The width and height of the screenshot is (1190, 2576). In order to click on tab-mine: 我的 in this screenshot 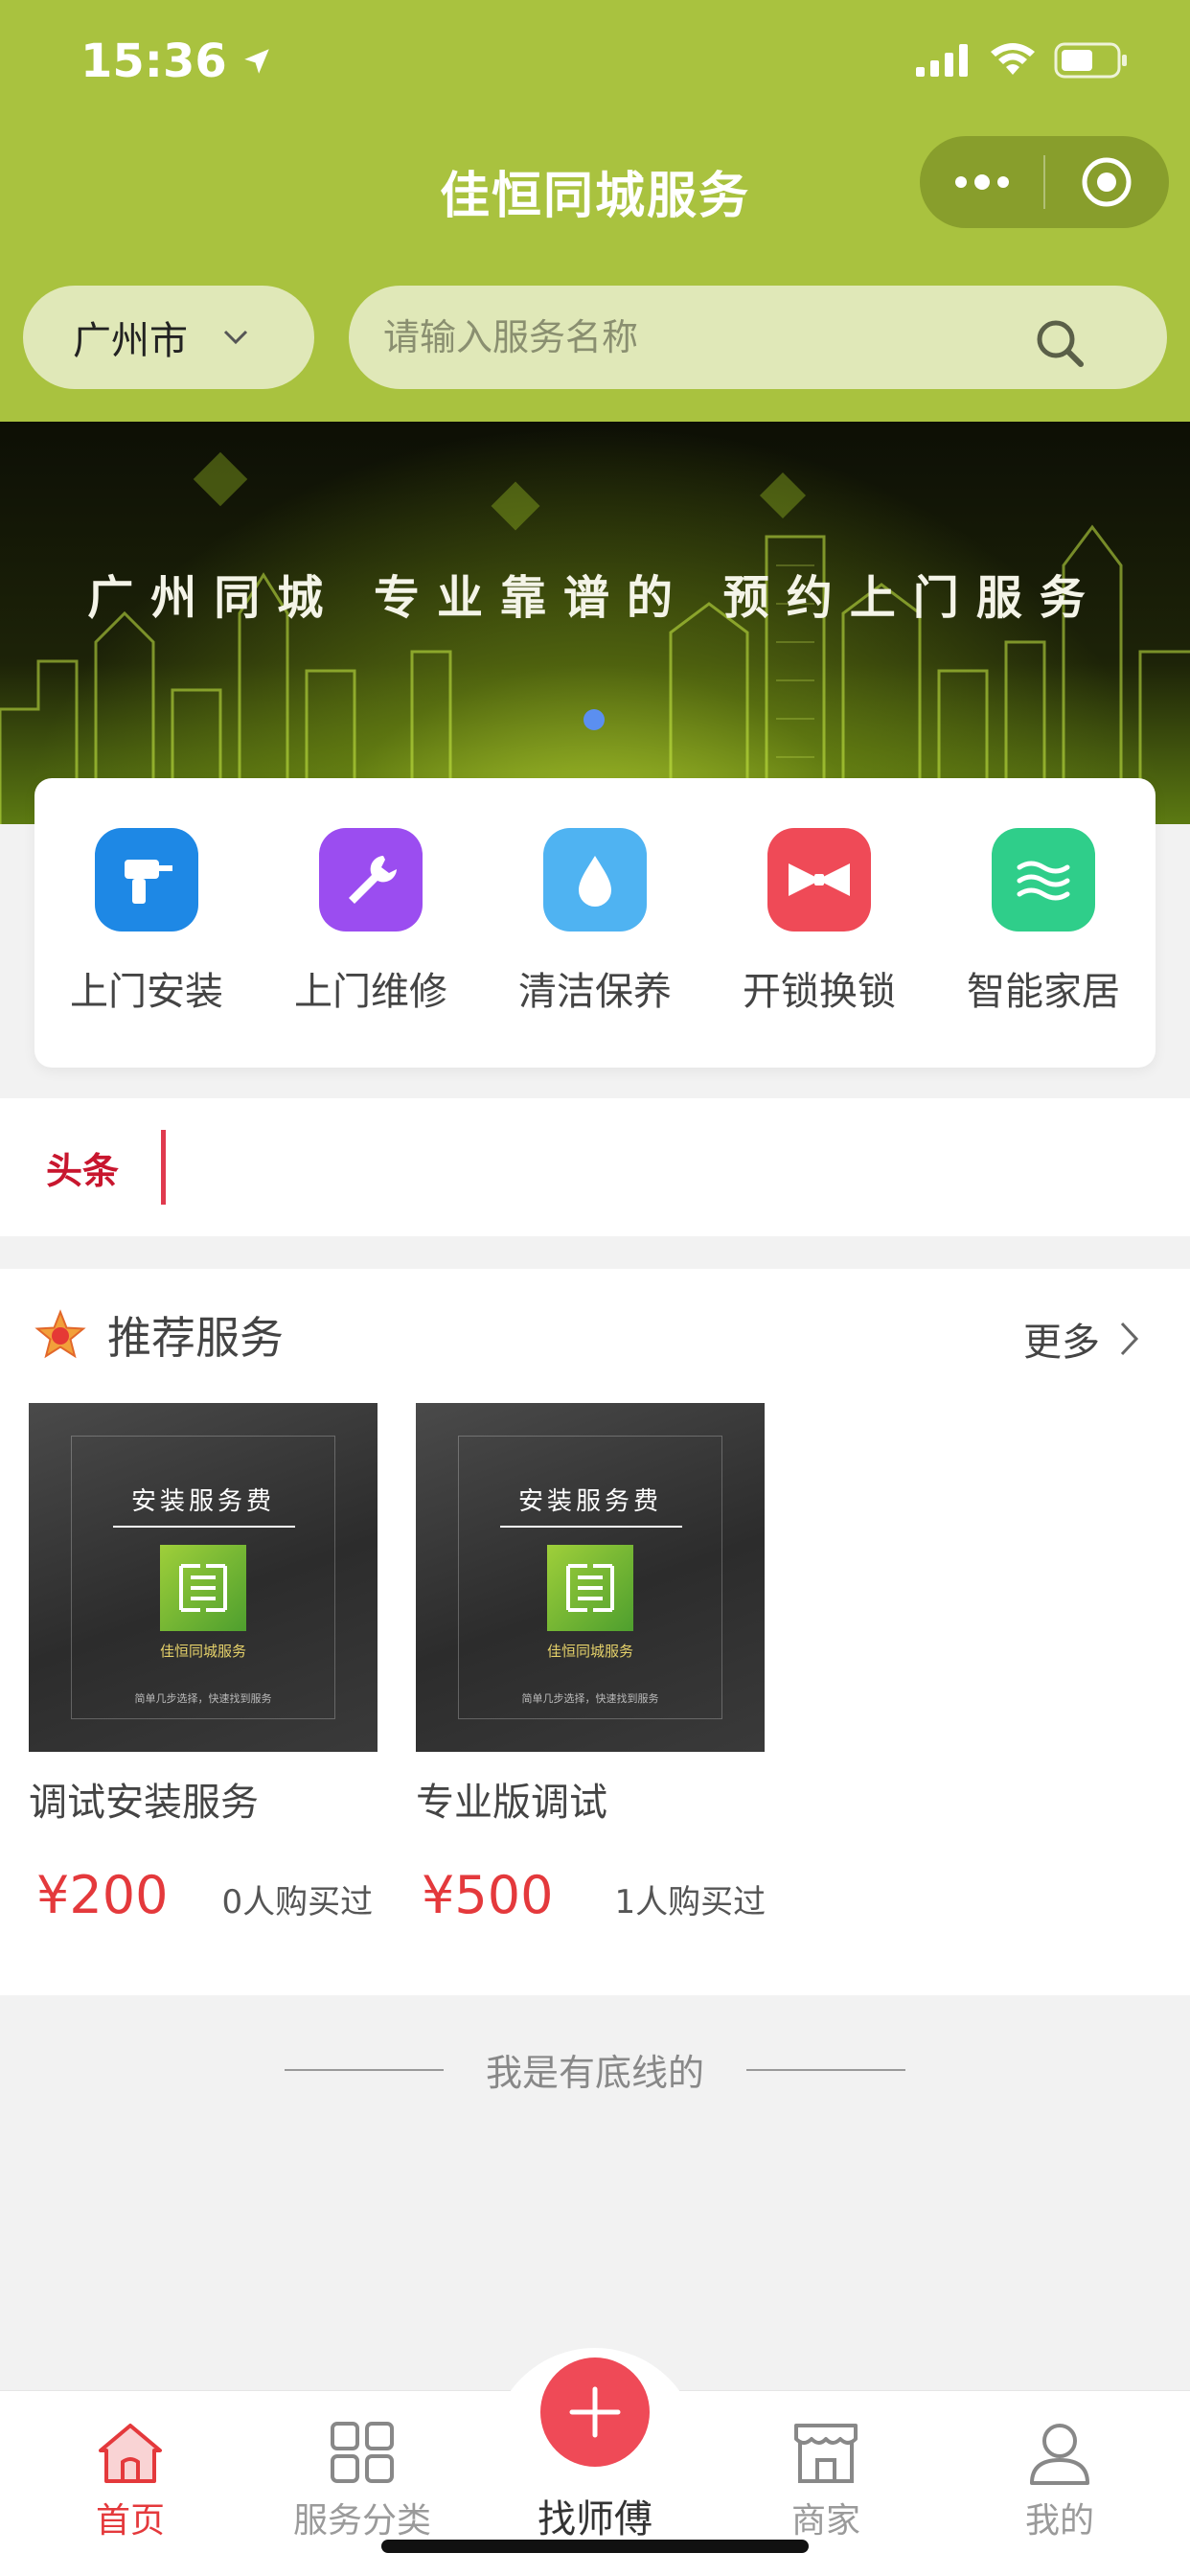, I will do `click(1060, 2482)`.